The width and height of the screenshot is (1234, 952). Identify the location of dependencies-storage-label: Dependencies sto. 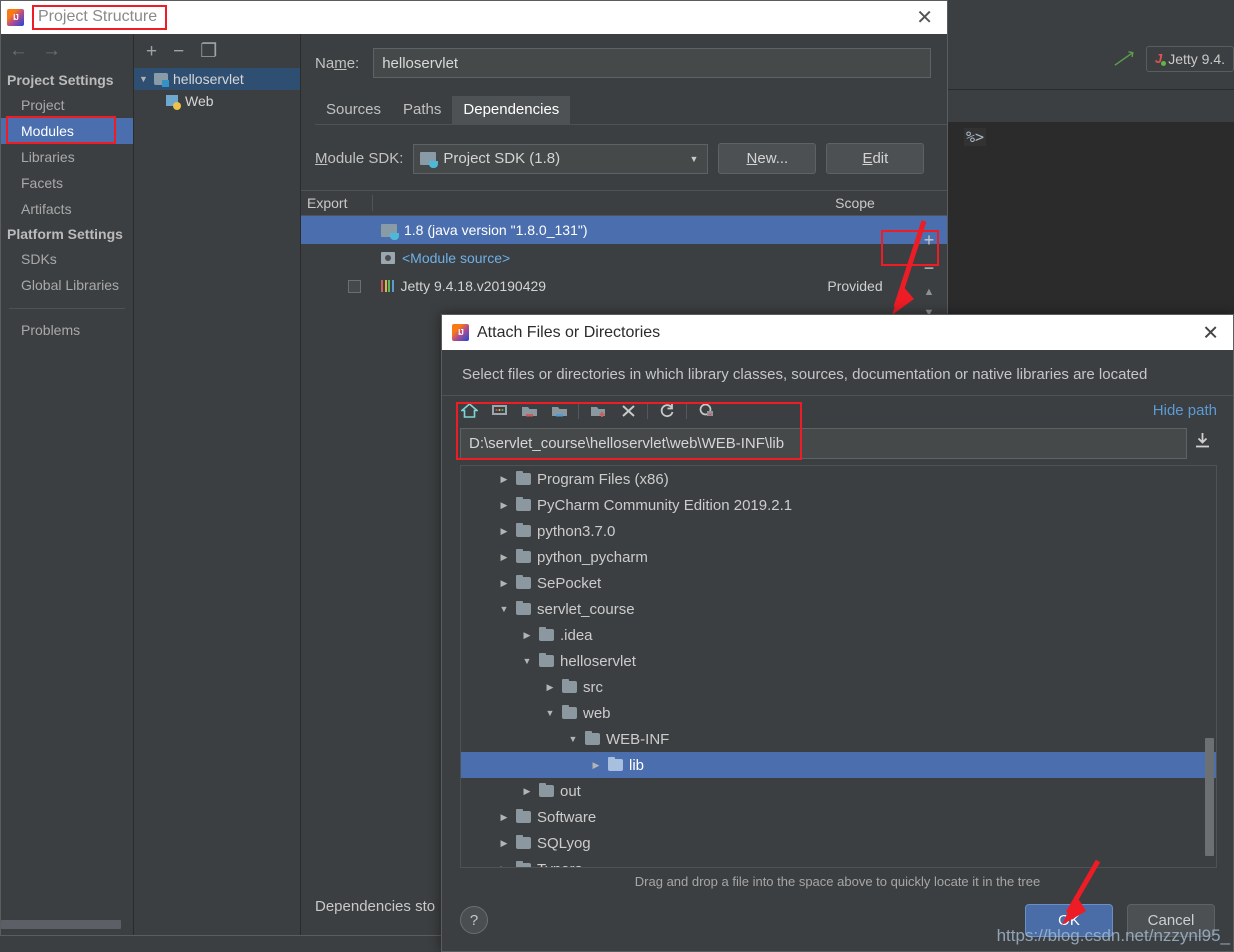
(375, 906).